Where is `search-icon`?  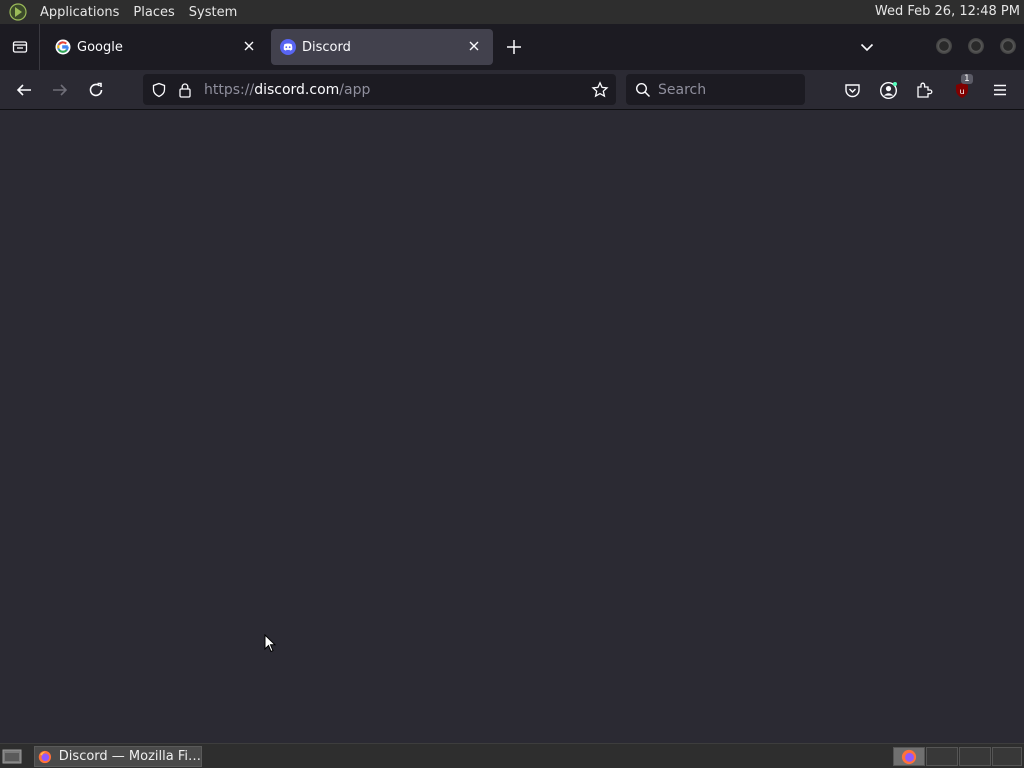 search-icon is located at coordinates (643, 89).